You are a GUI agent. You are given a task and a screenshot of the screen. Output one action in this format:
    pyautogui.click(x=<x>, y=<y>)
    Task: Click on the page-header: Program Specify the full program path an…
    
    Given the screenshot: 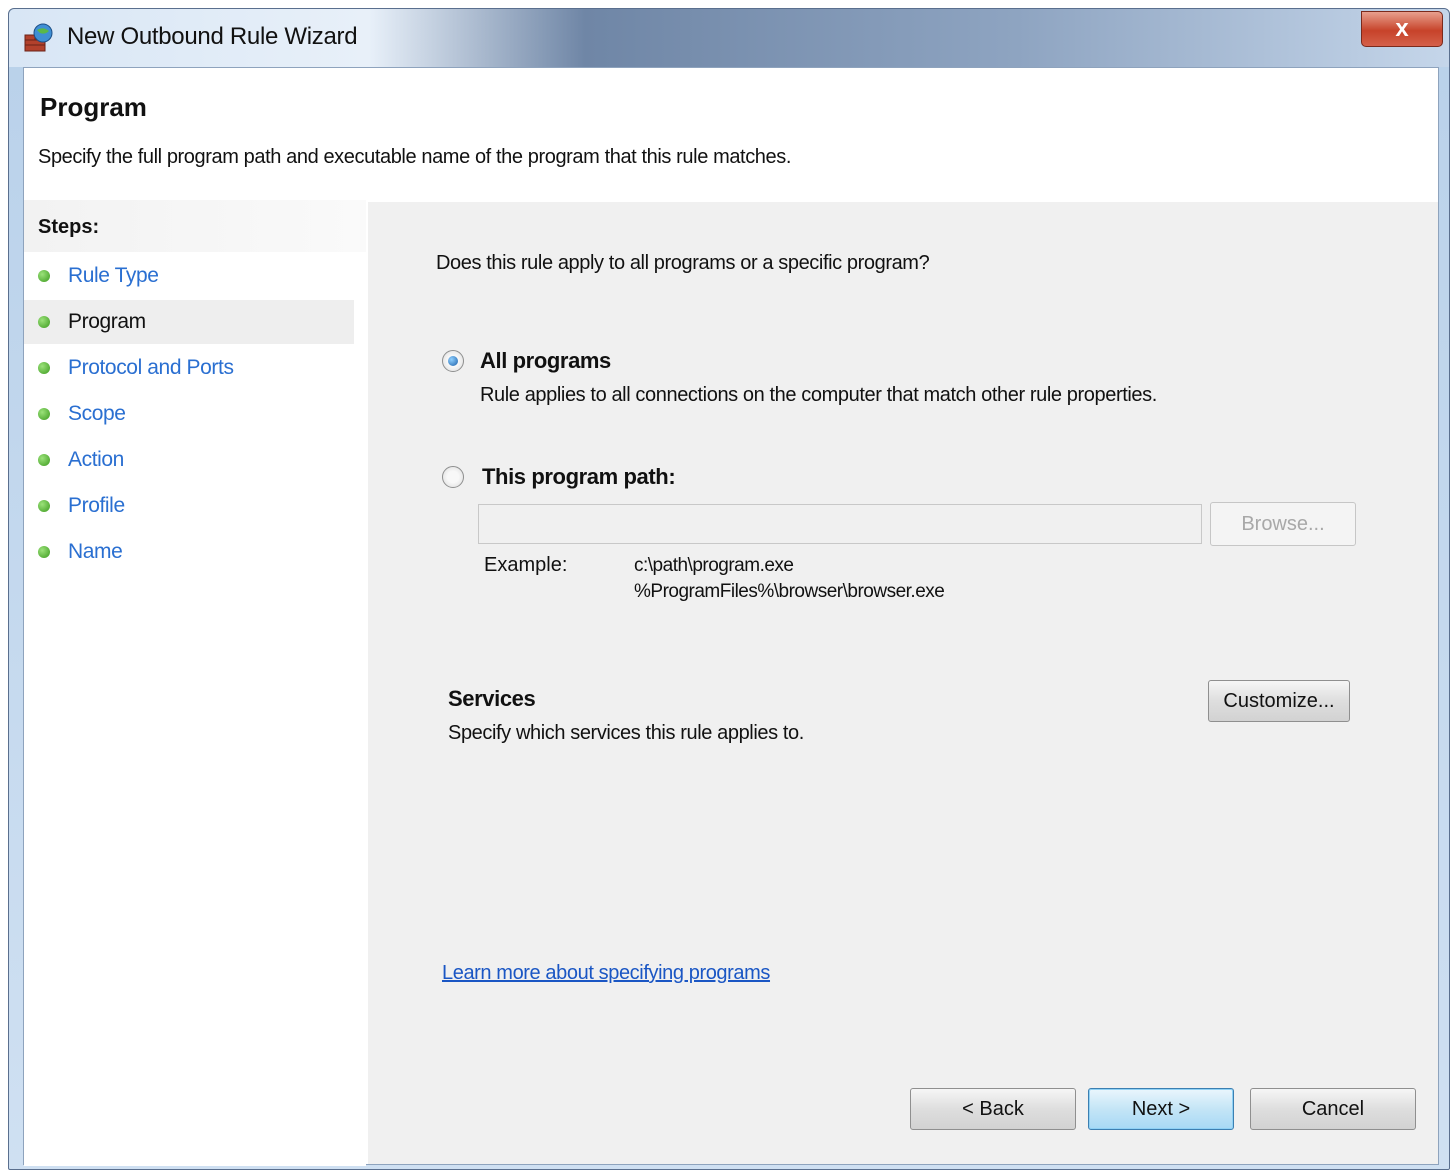 What is the action you would take?
    pyautogui.click(x=731, y=133)
    